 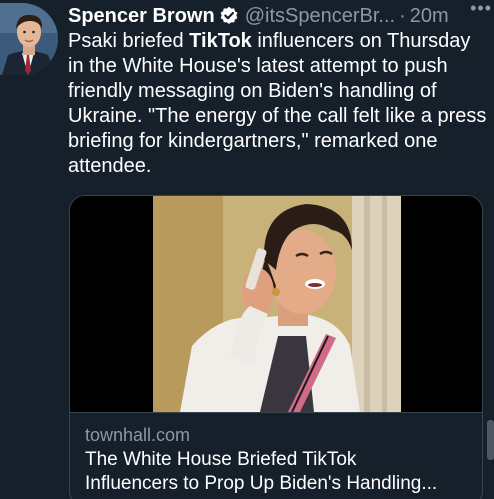 What do you see at coordinates (481, 9) in the screenshot?
I see `more-options-icon: •••` at bounding box center [481, 9].